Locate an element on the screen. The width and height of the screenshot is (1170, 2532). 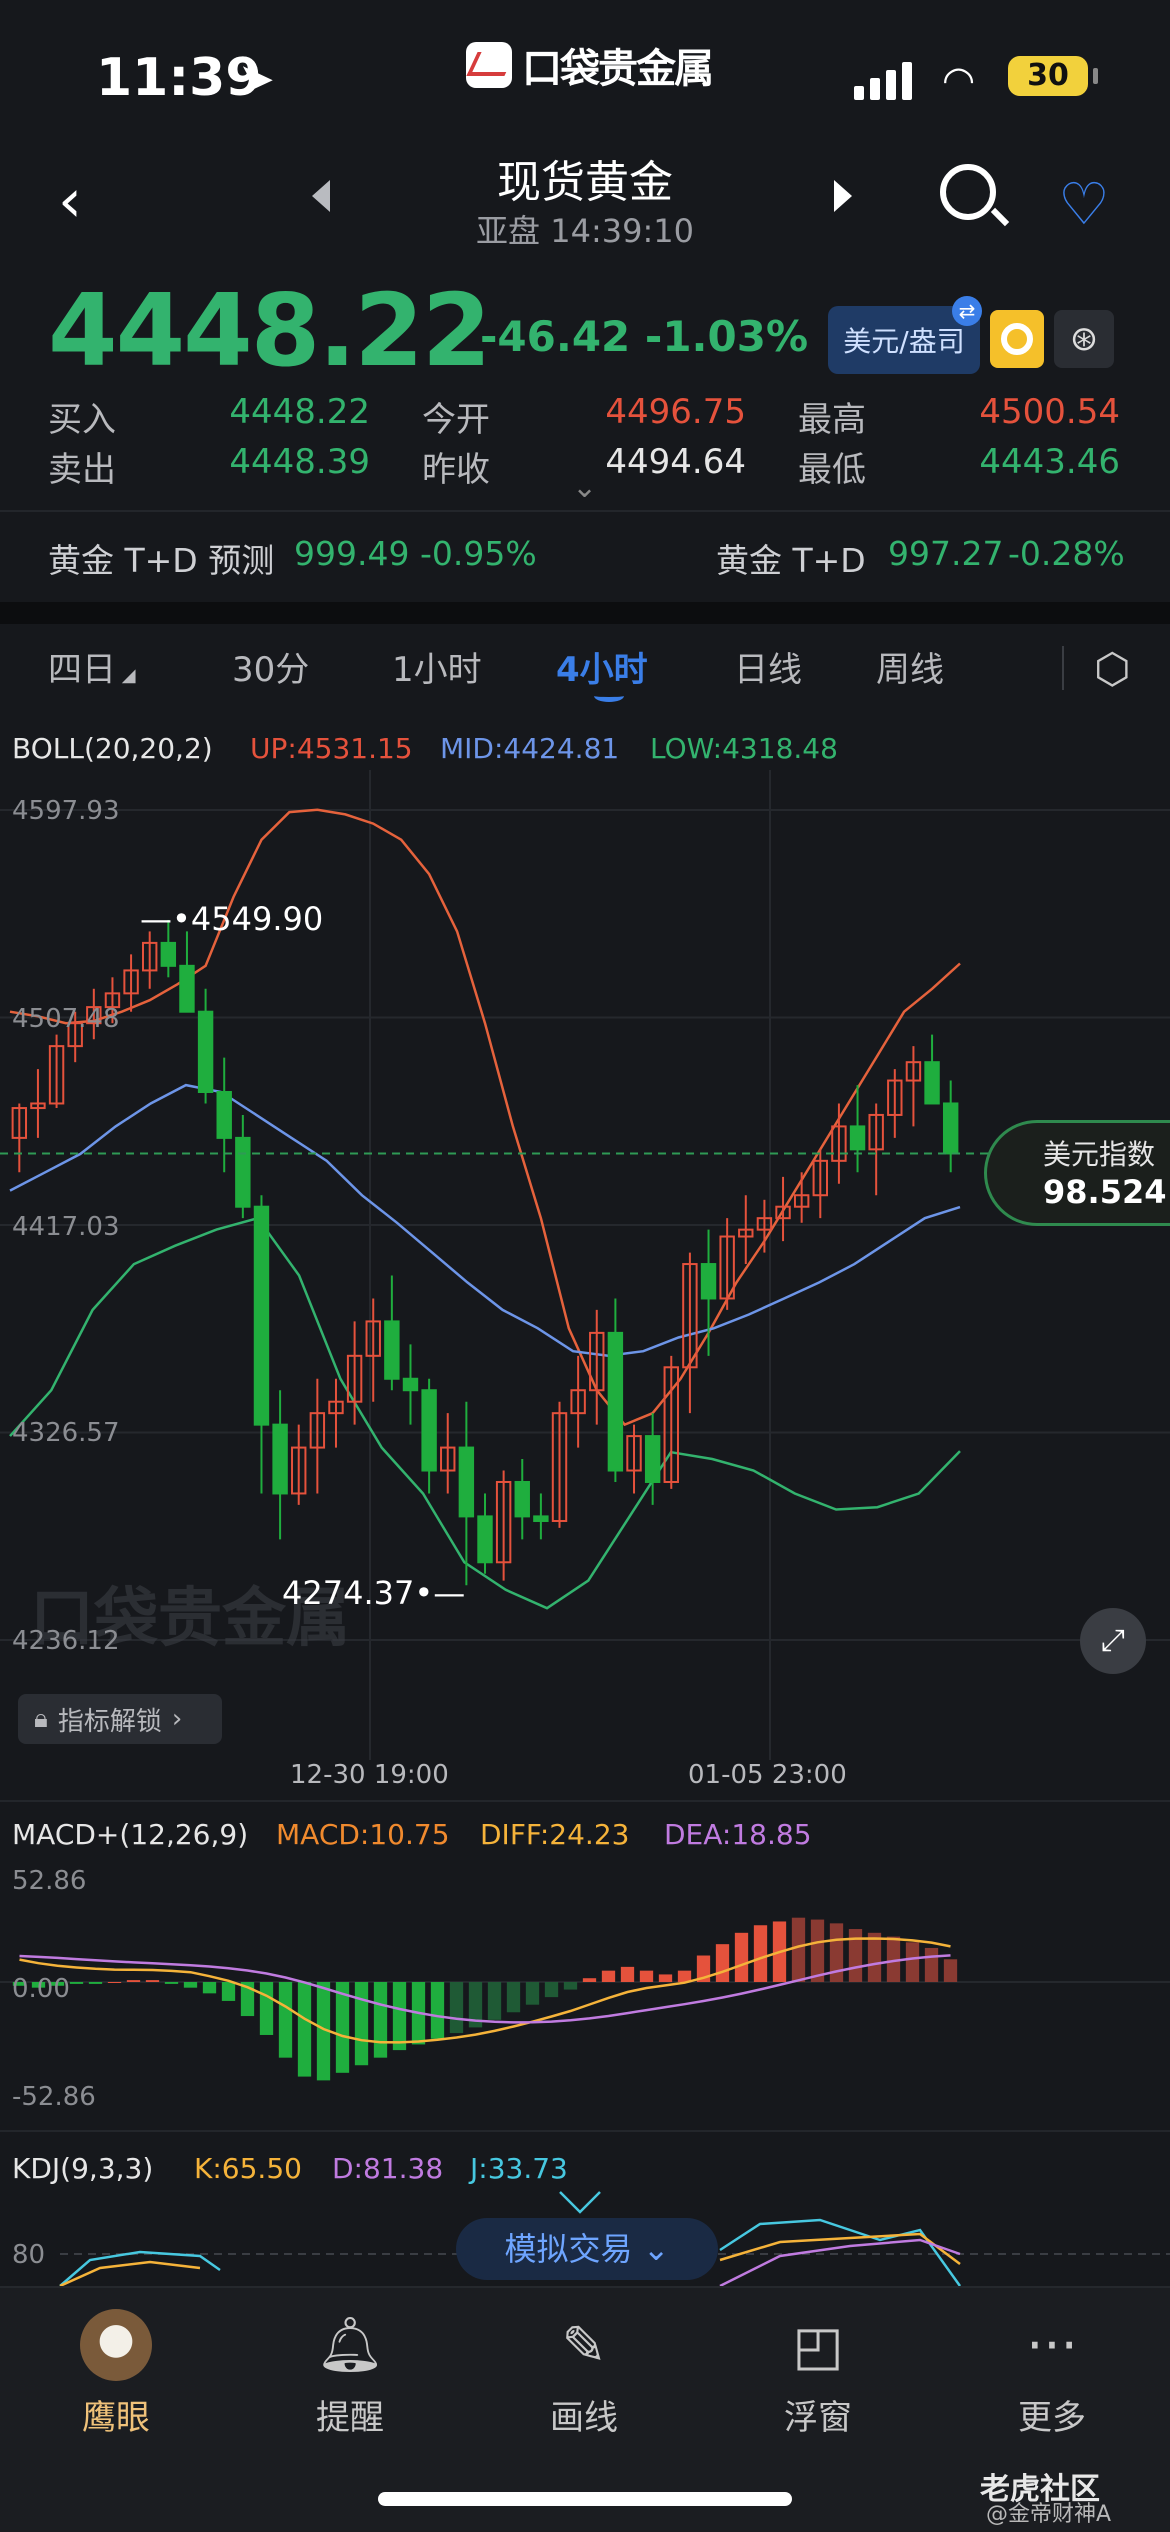
high-value: 4500.54 is located at coordinates (1049, 412).